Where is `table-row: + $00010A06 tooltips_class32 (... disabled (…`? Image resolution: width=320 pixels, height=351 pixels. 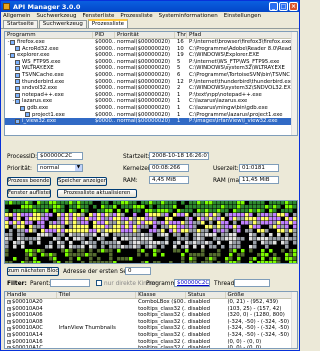 table-row: + $00010A06 tooltips_class32 (... disabled (… is located at coordinates (151, 315).